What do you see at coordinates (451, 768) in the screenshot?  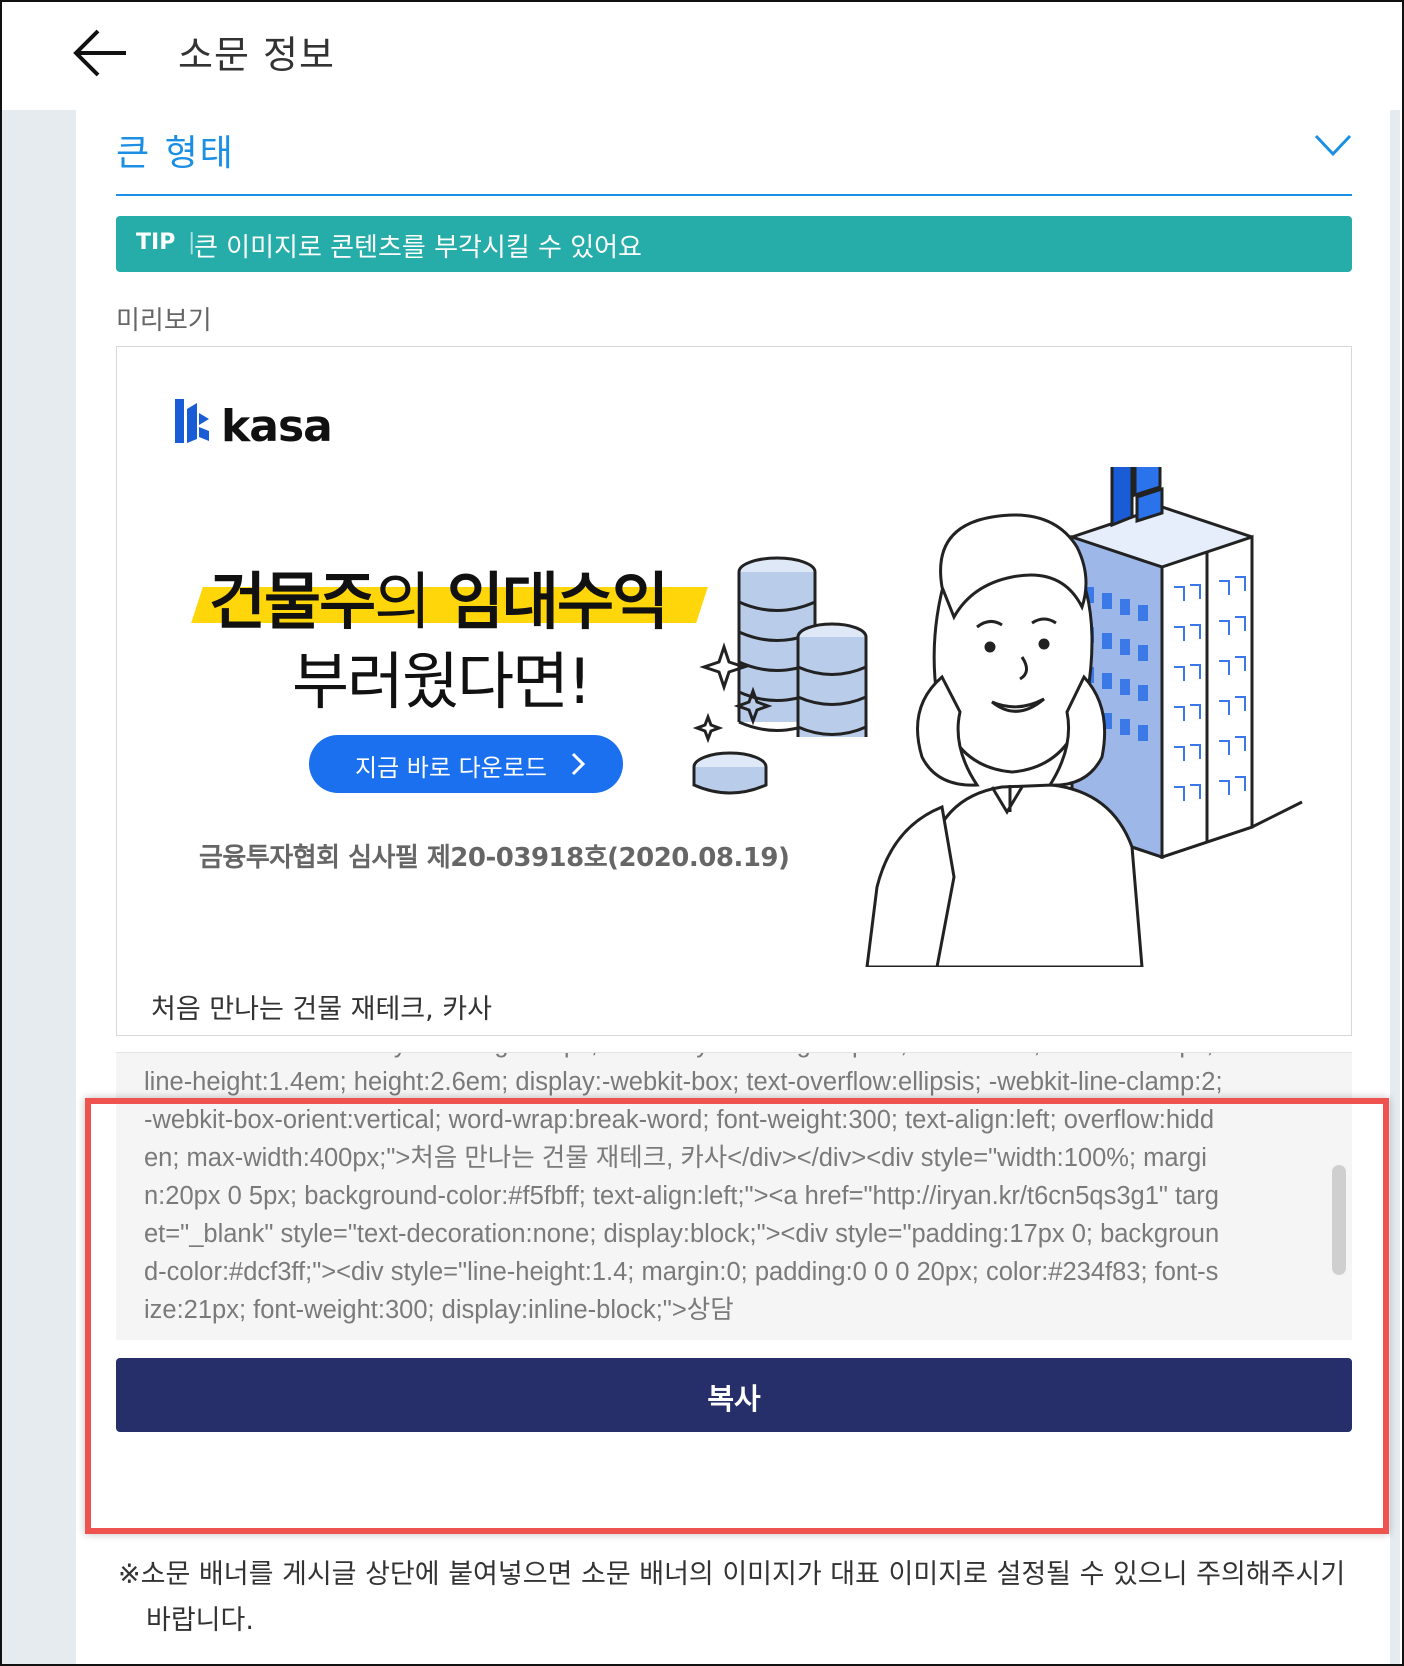 I see `download-now-label: 지금 바로 다운로드` at bounding box center [451, 768].